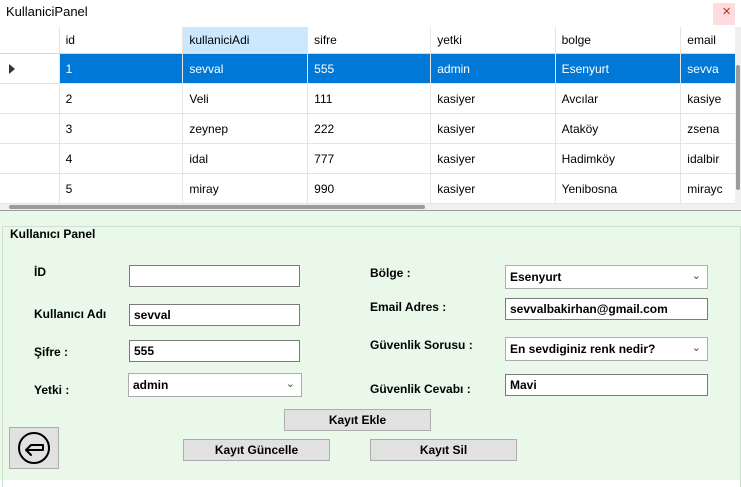  What do you see at coordinates (618, 68) in the screenshot?
I see `table-cell: Esenyurt` at bounding box center [618, 68].